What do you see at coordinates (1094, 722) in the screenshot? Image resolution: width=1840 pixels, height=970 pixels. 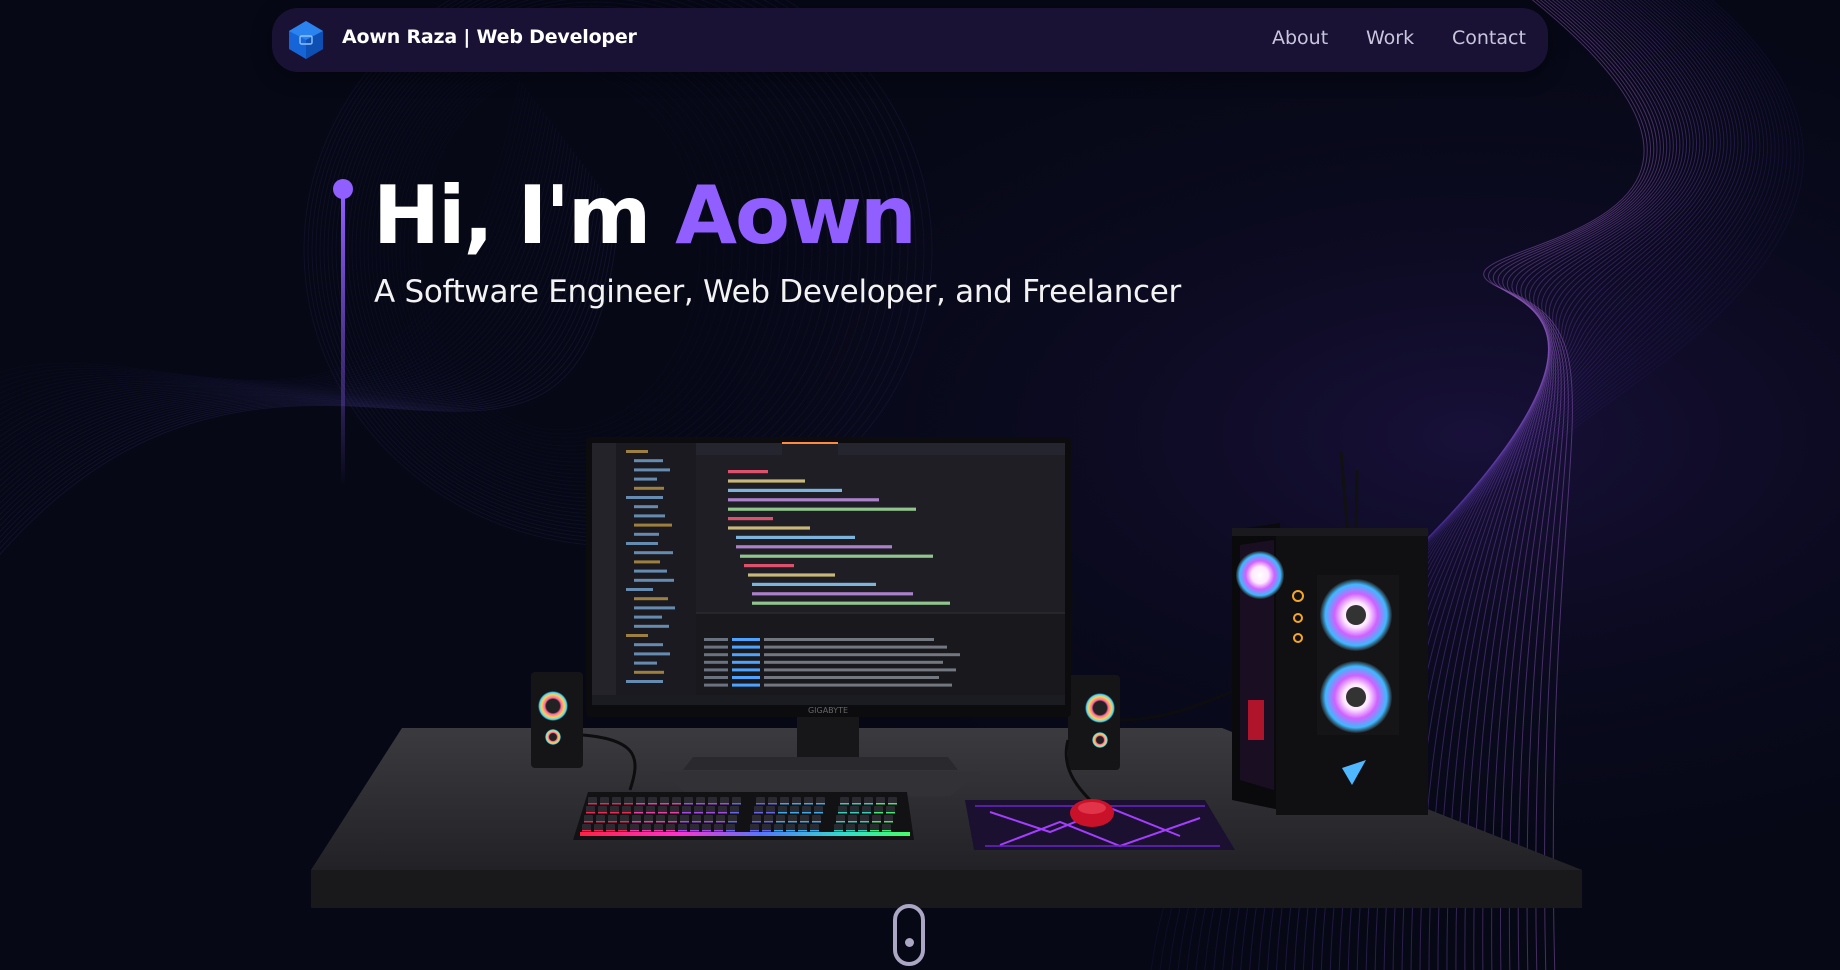 I see `right-speaker` at bounding box center [1094, 722].